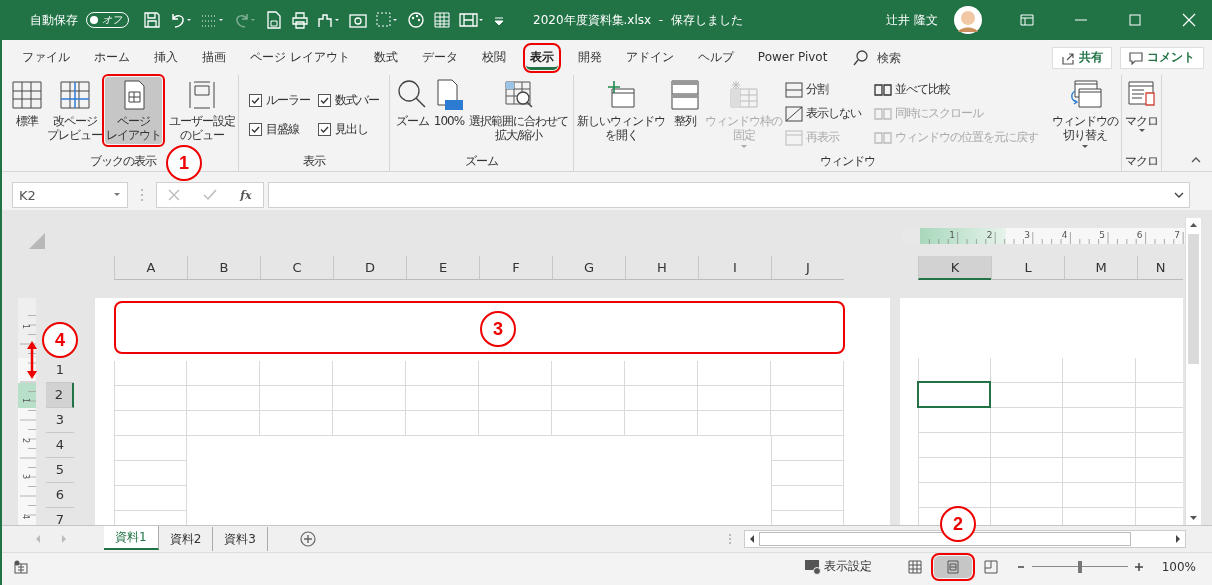  What do you see at coordinates (685, 103) in the screenshot?
I see `window-button: 整列` at bounding box center [685, 103].